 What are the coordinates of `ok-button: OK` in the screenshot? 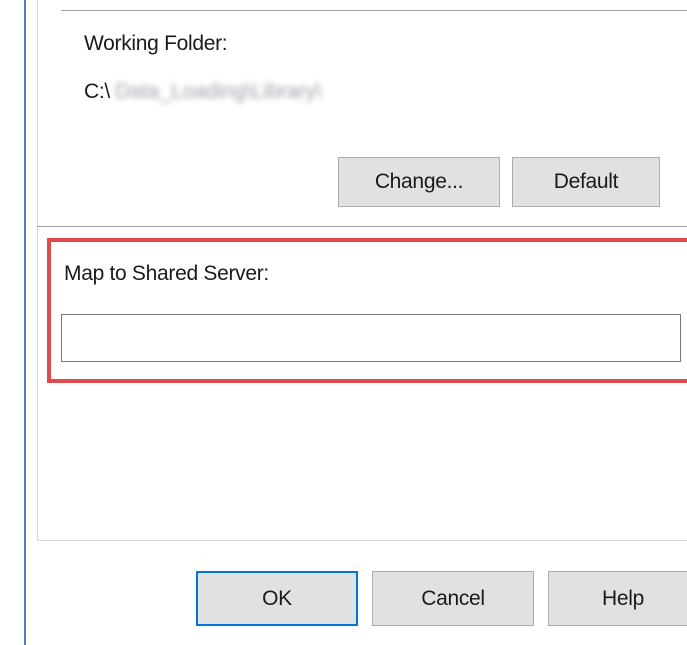 It's located at (277, 598).